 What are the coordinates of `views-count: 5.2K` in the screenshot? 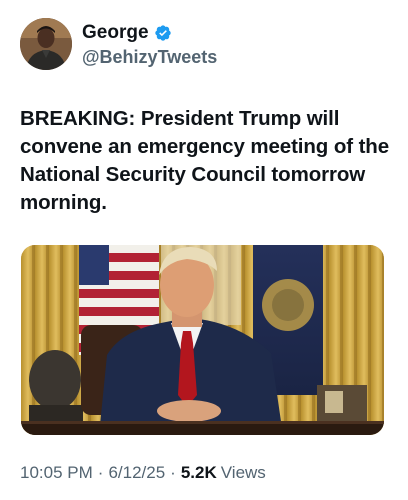 It's located at (198, 472).